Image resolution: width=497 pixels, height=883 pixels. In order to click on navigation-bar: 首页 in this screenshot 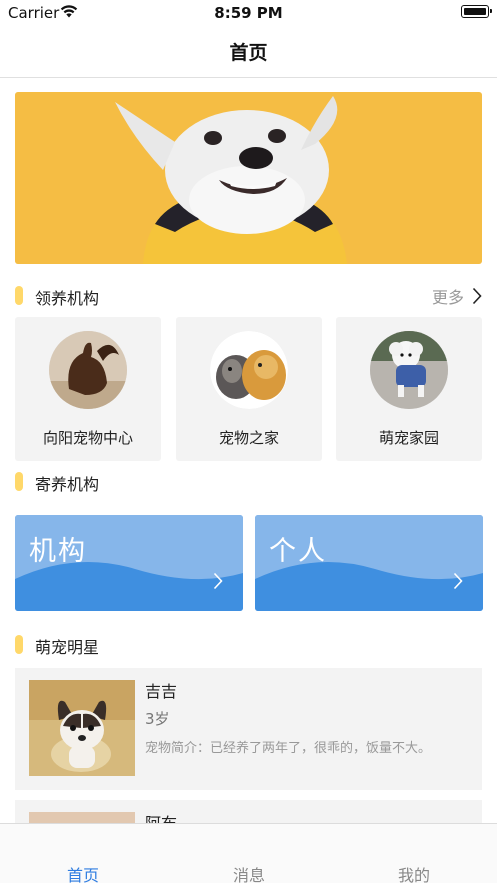, I will do `click(248, 52)`.